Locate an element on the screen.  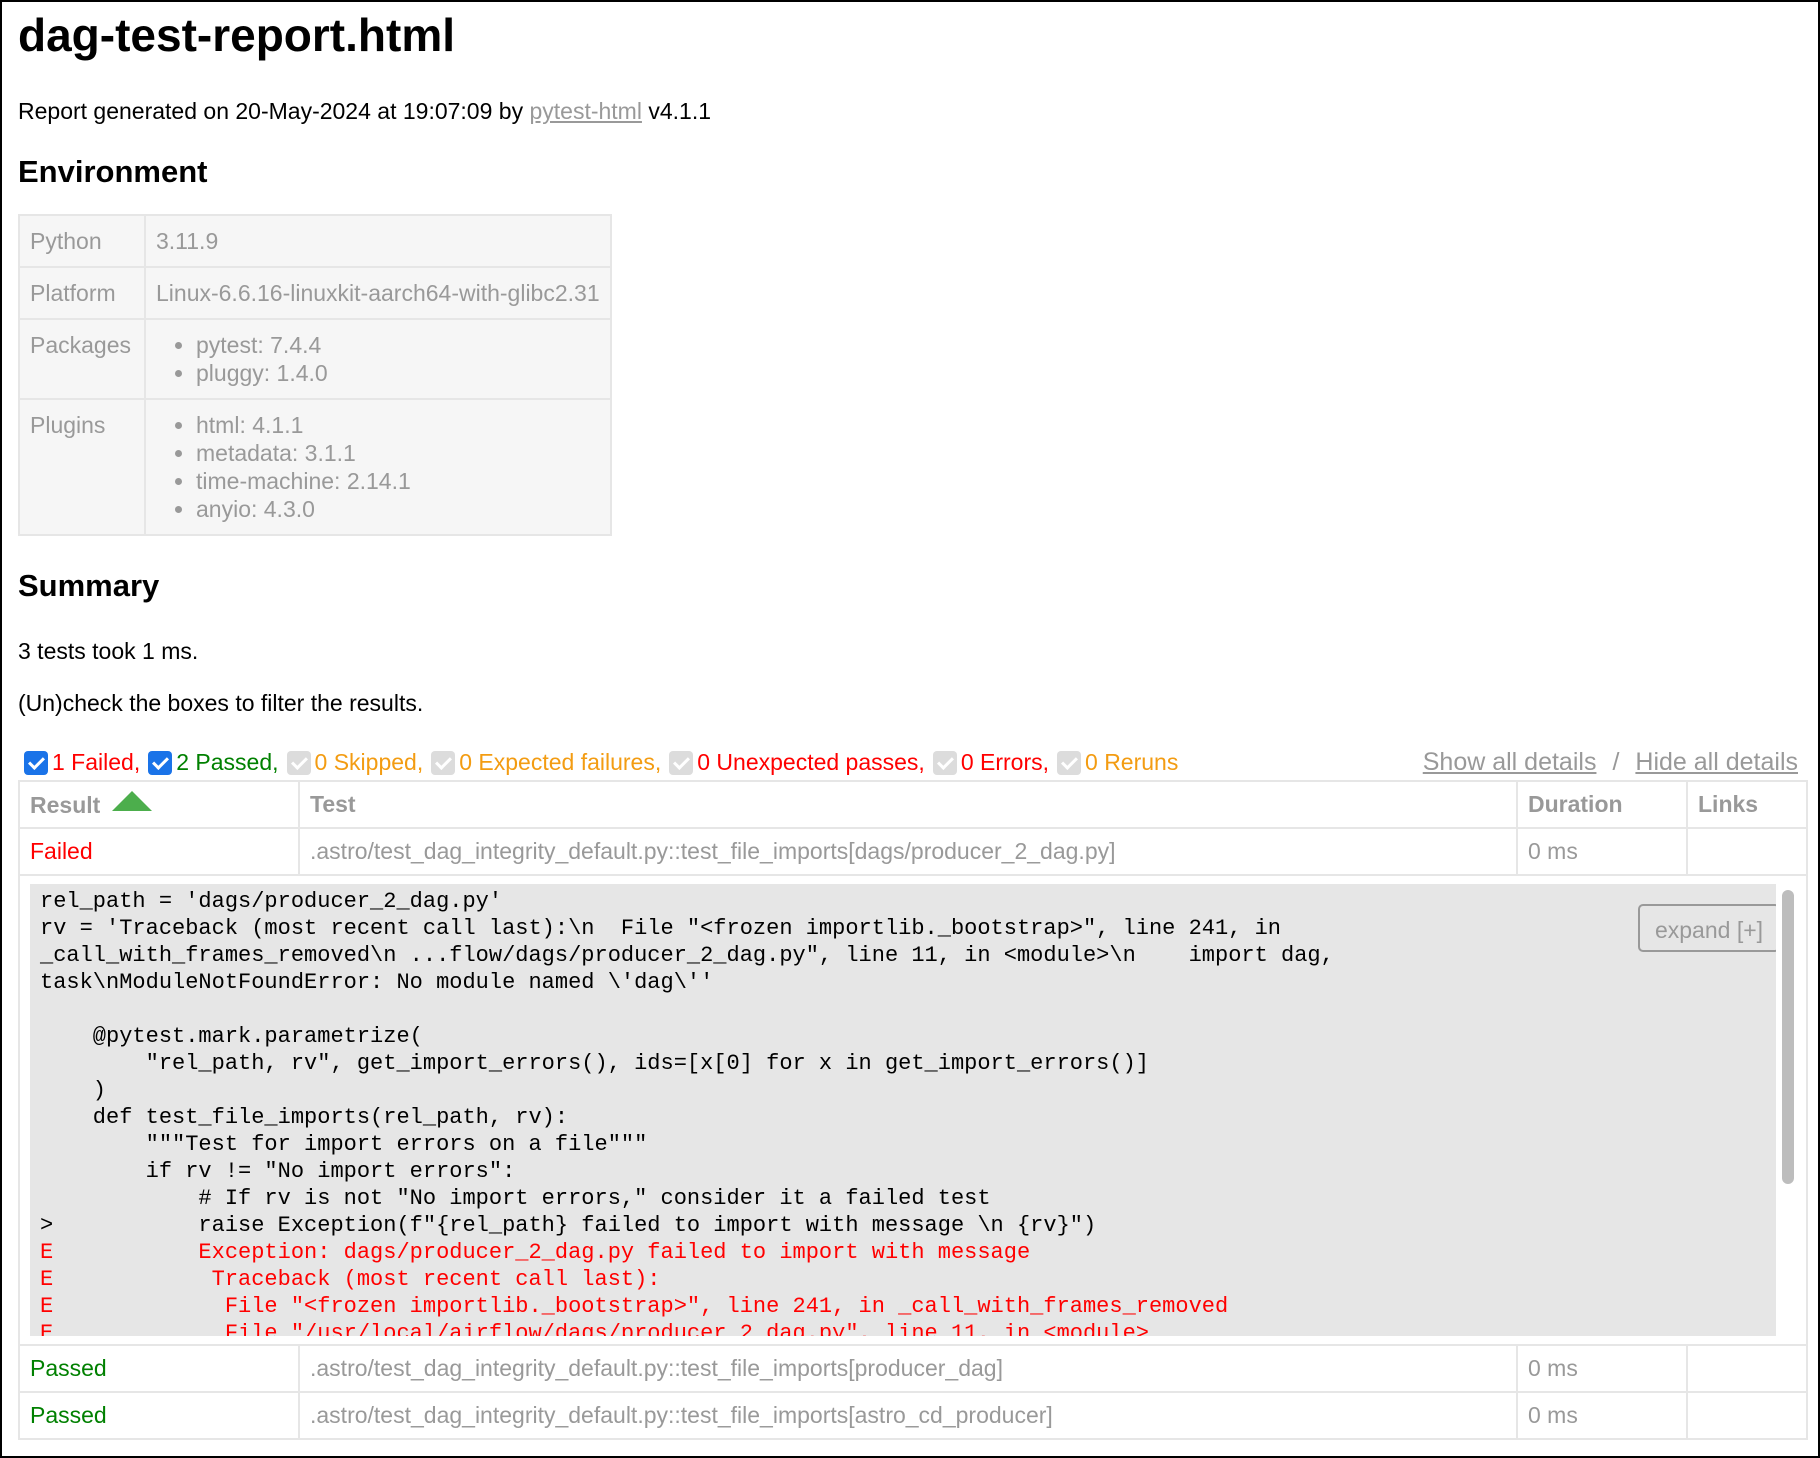
env-key: Plugins is located at coordinates (82, 467).